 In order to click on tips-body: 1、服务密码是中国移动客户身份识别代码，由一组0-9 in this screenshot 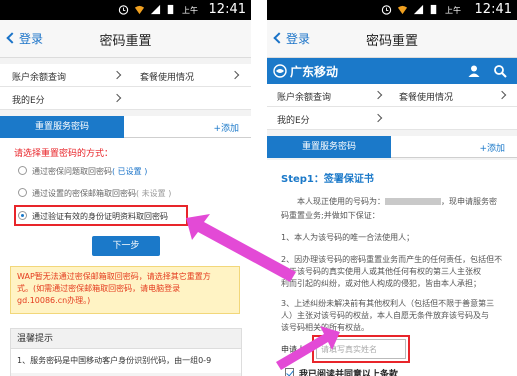, I will do `click(126, 361)`.